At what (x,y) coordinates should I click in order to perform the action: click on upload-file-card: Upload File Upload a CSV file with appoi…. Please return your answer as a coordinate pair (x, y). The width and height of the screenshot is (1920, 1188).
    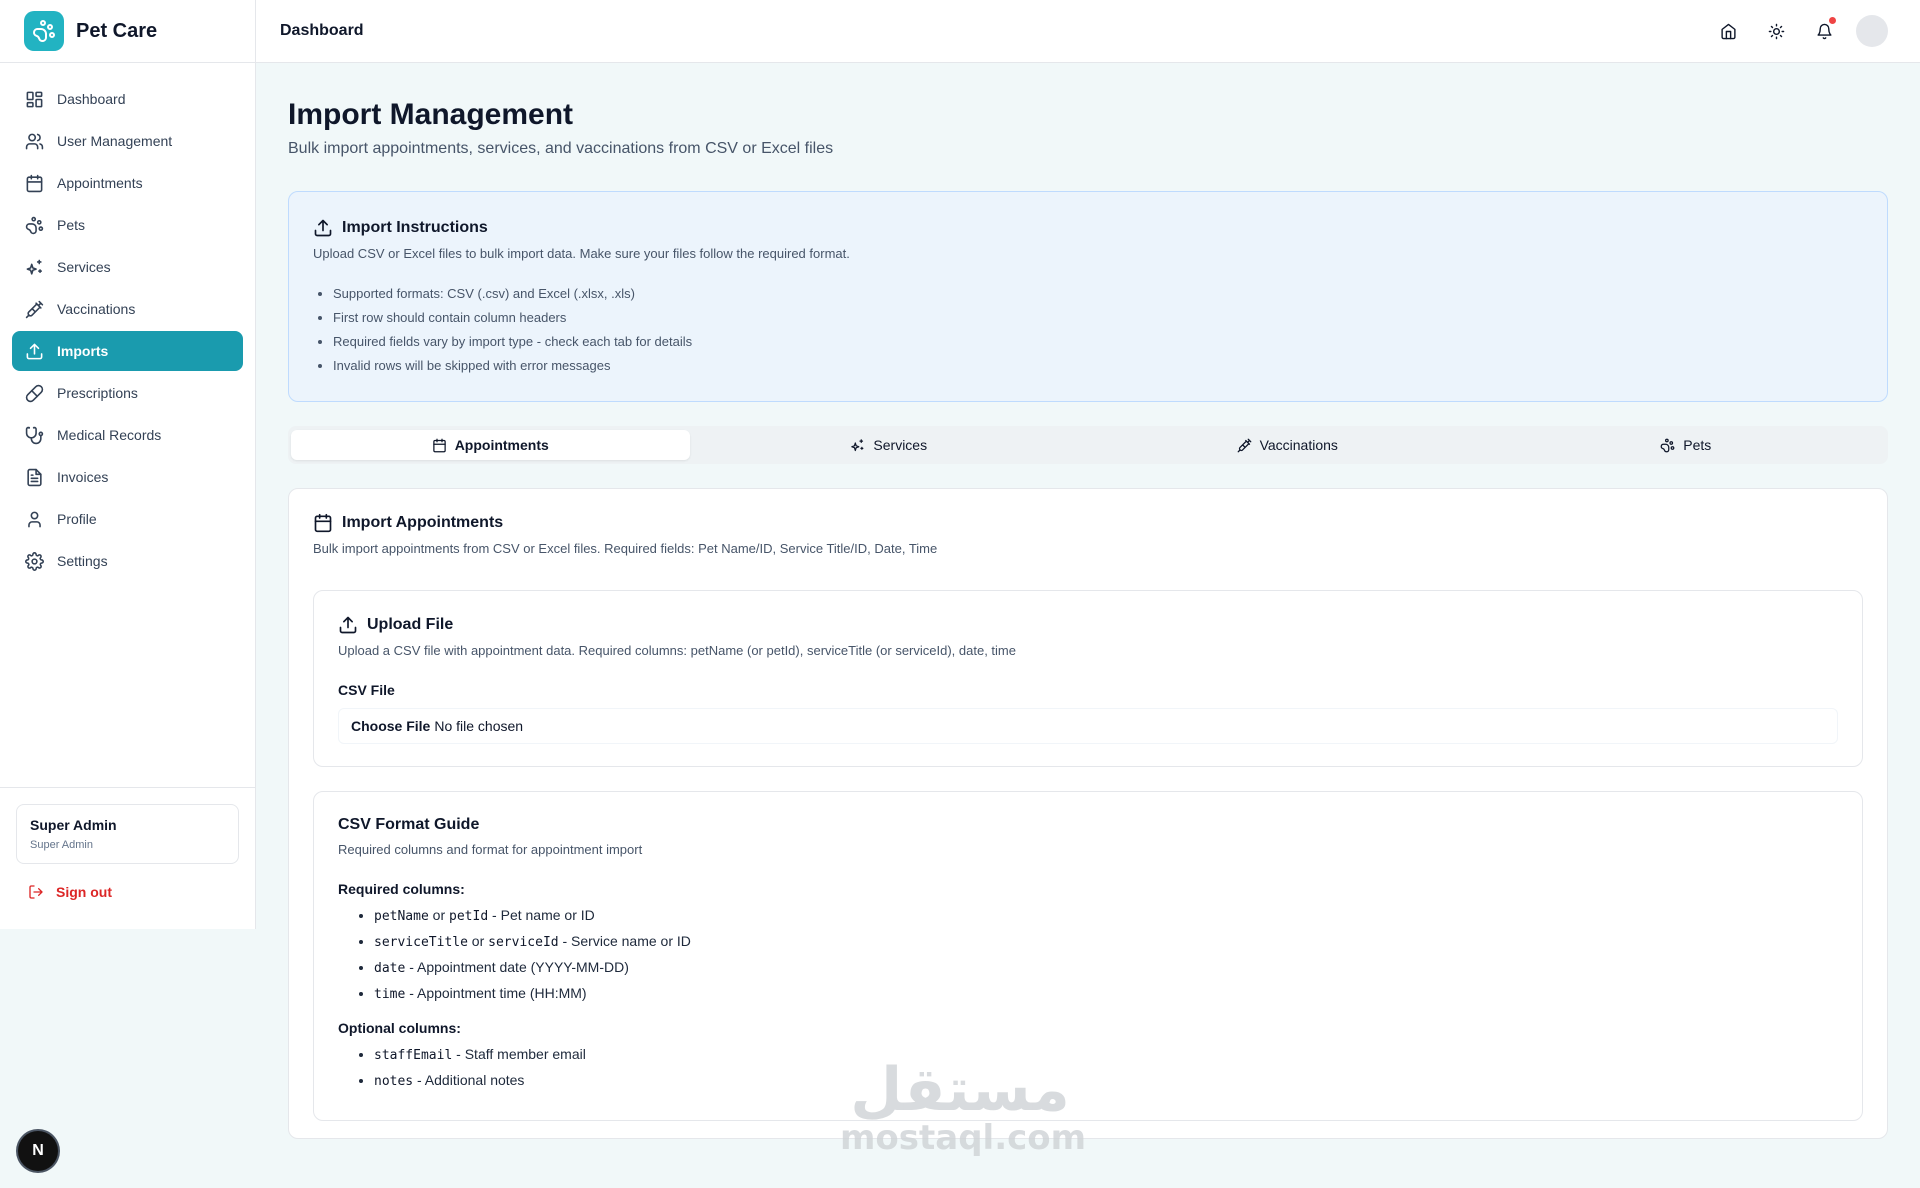
    Looking at the image, I should click on (1088, 678).